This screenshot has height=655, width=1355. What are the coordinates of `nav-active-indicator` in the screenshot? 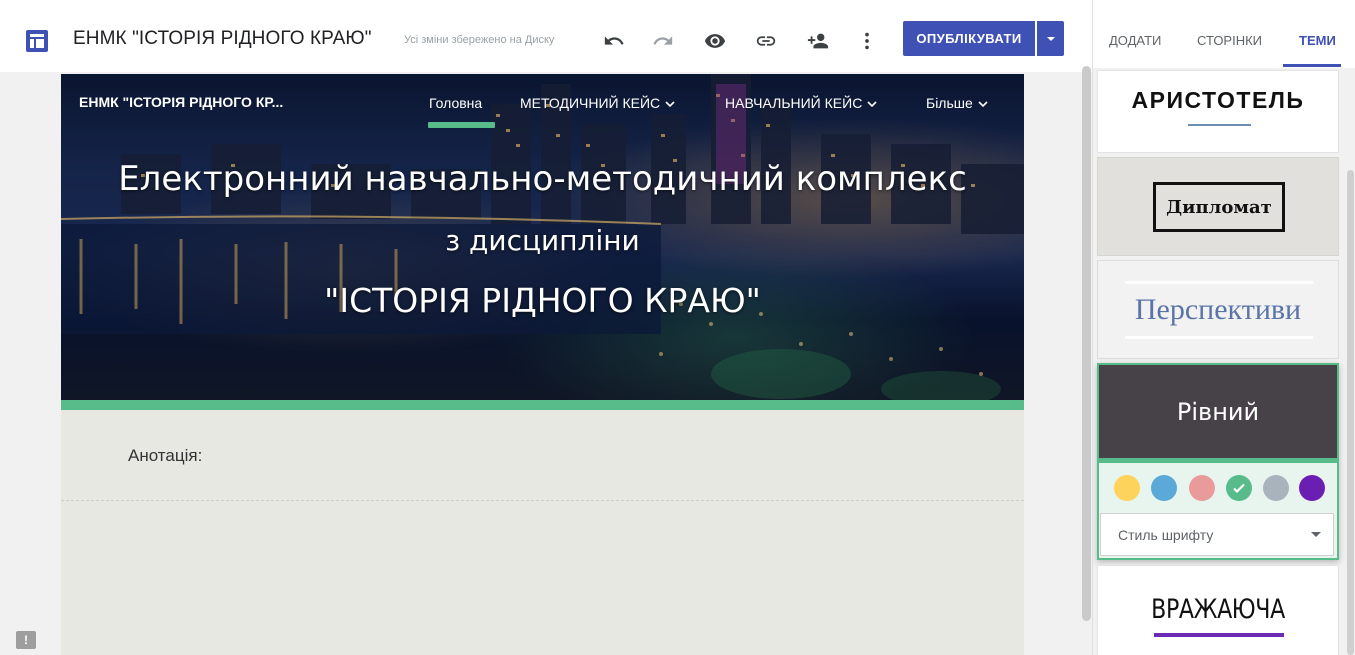 It's located at (461, 125).